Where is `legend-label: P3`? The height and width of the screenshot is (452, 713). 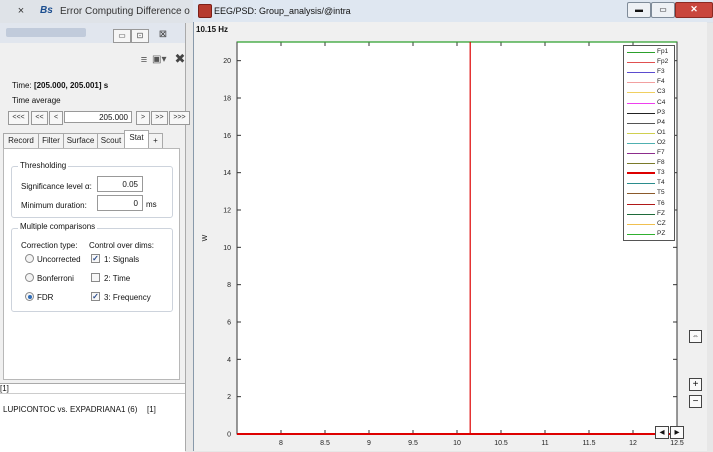
legend-label: P3 is located at coordinates (661, 112).